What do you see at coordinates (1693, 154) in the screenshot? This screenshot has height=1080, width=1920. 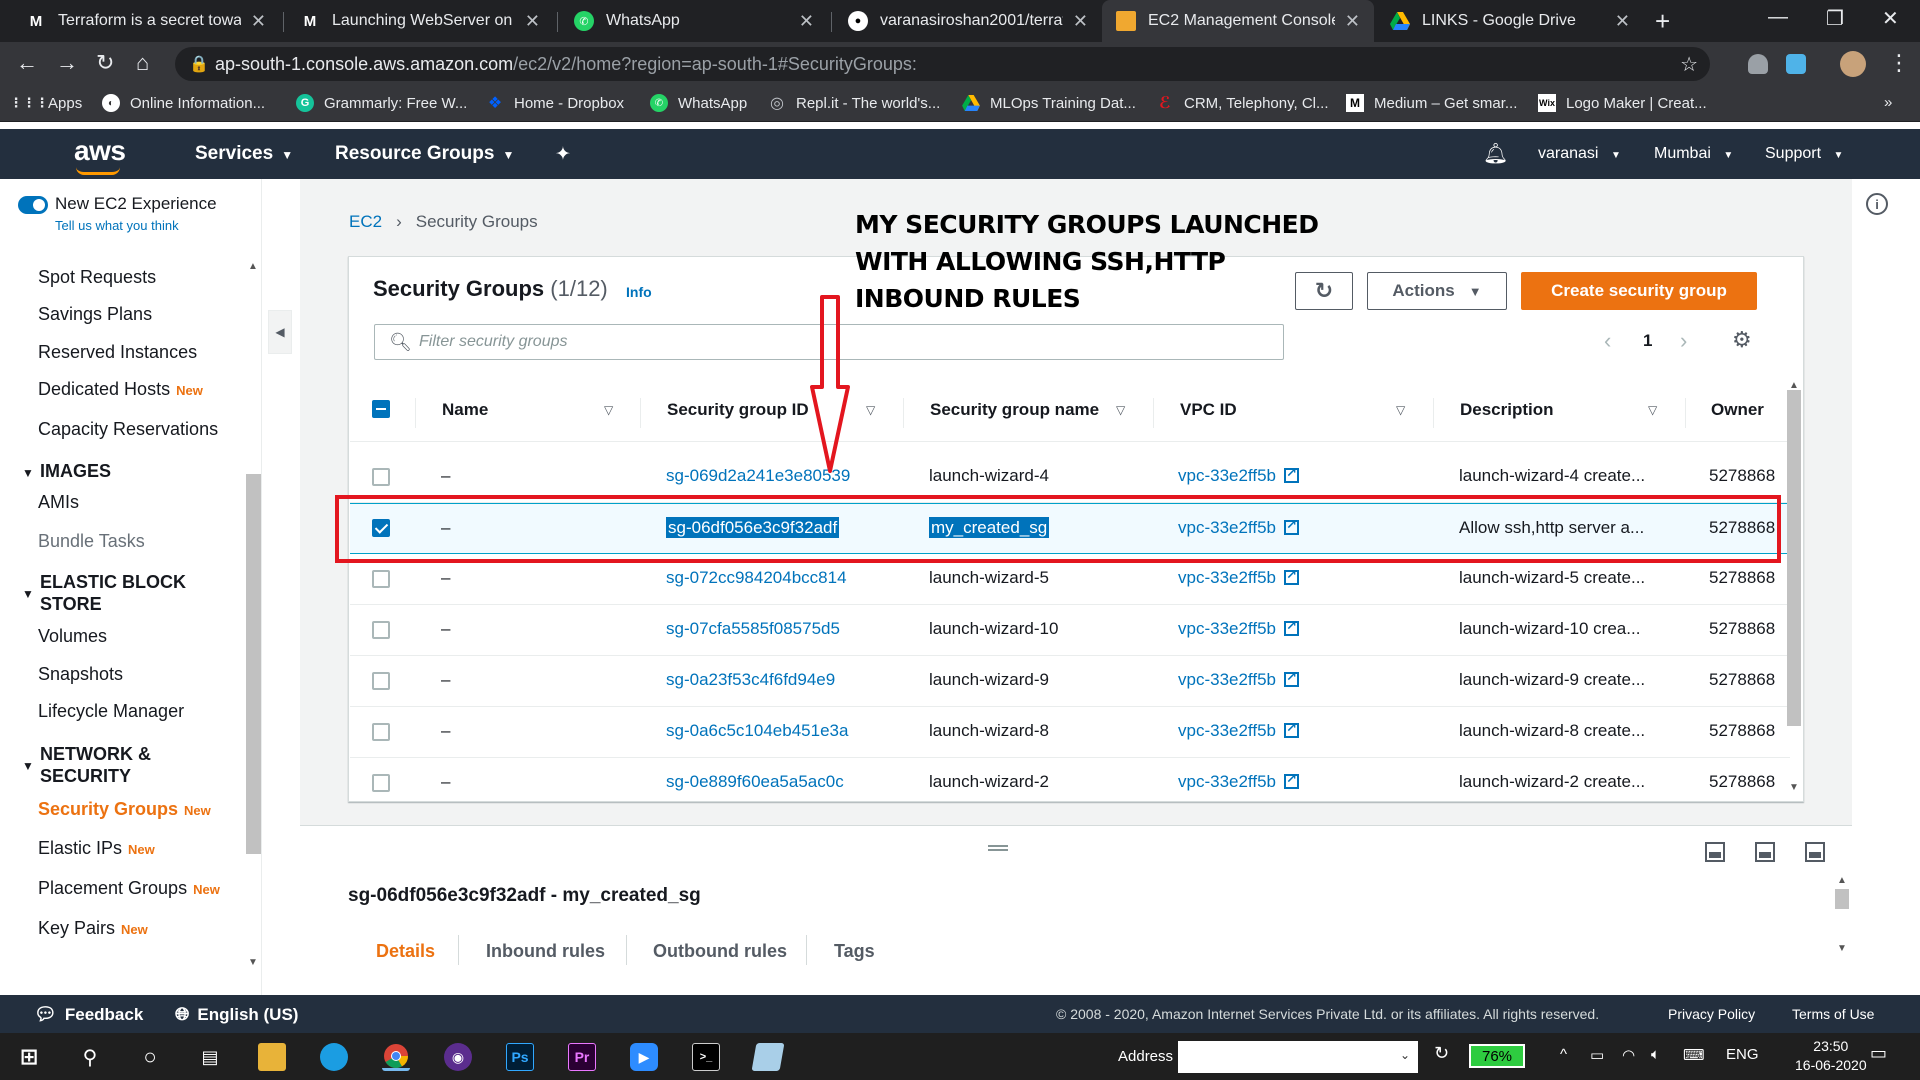 I see `region-menu: Mumbai ▼` at bounding box center [1693, 154].